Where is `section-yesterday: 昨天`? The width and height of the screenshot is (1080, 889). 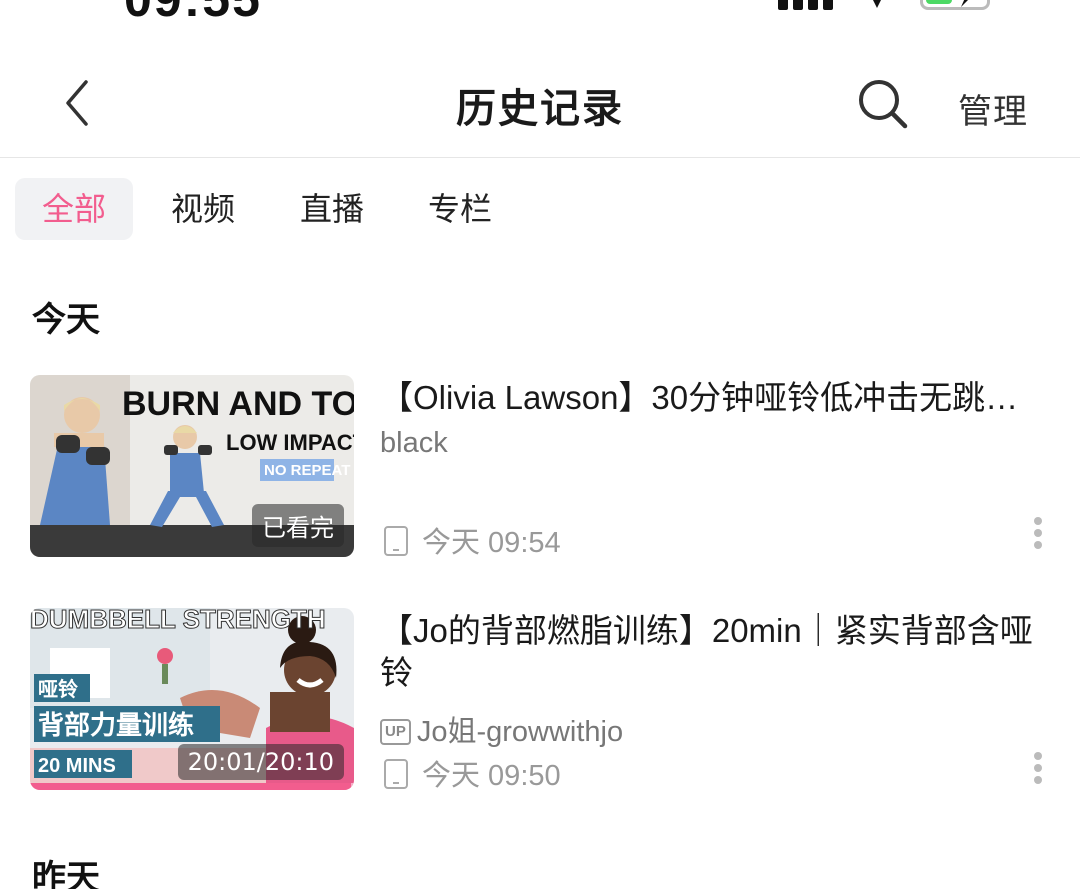 section-yesterday: 昨天 is located at coordinates (66, 873).